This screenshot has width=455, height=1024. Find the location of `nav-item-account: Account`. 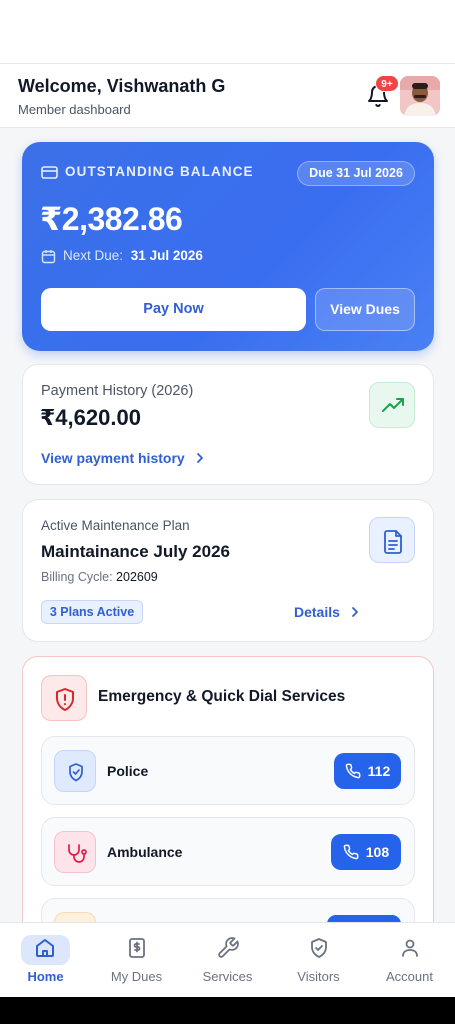

nav-item-account: Account is located at coordinates (409, 959).